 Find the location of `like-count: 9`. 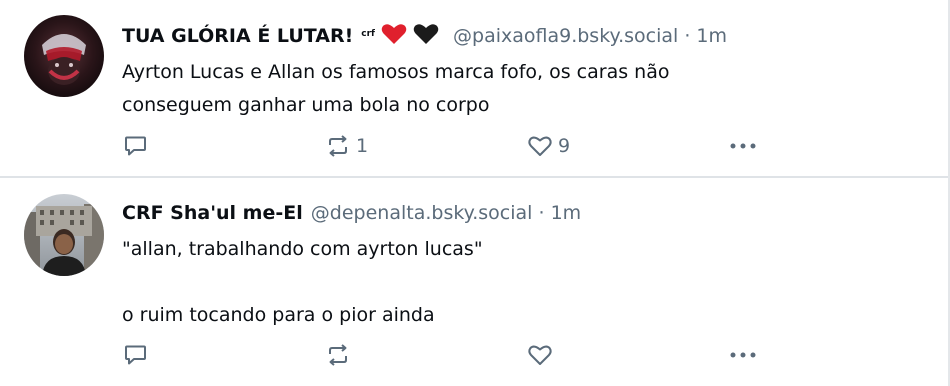

like-count: 9 is located at coordinates (564, 146).